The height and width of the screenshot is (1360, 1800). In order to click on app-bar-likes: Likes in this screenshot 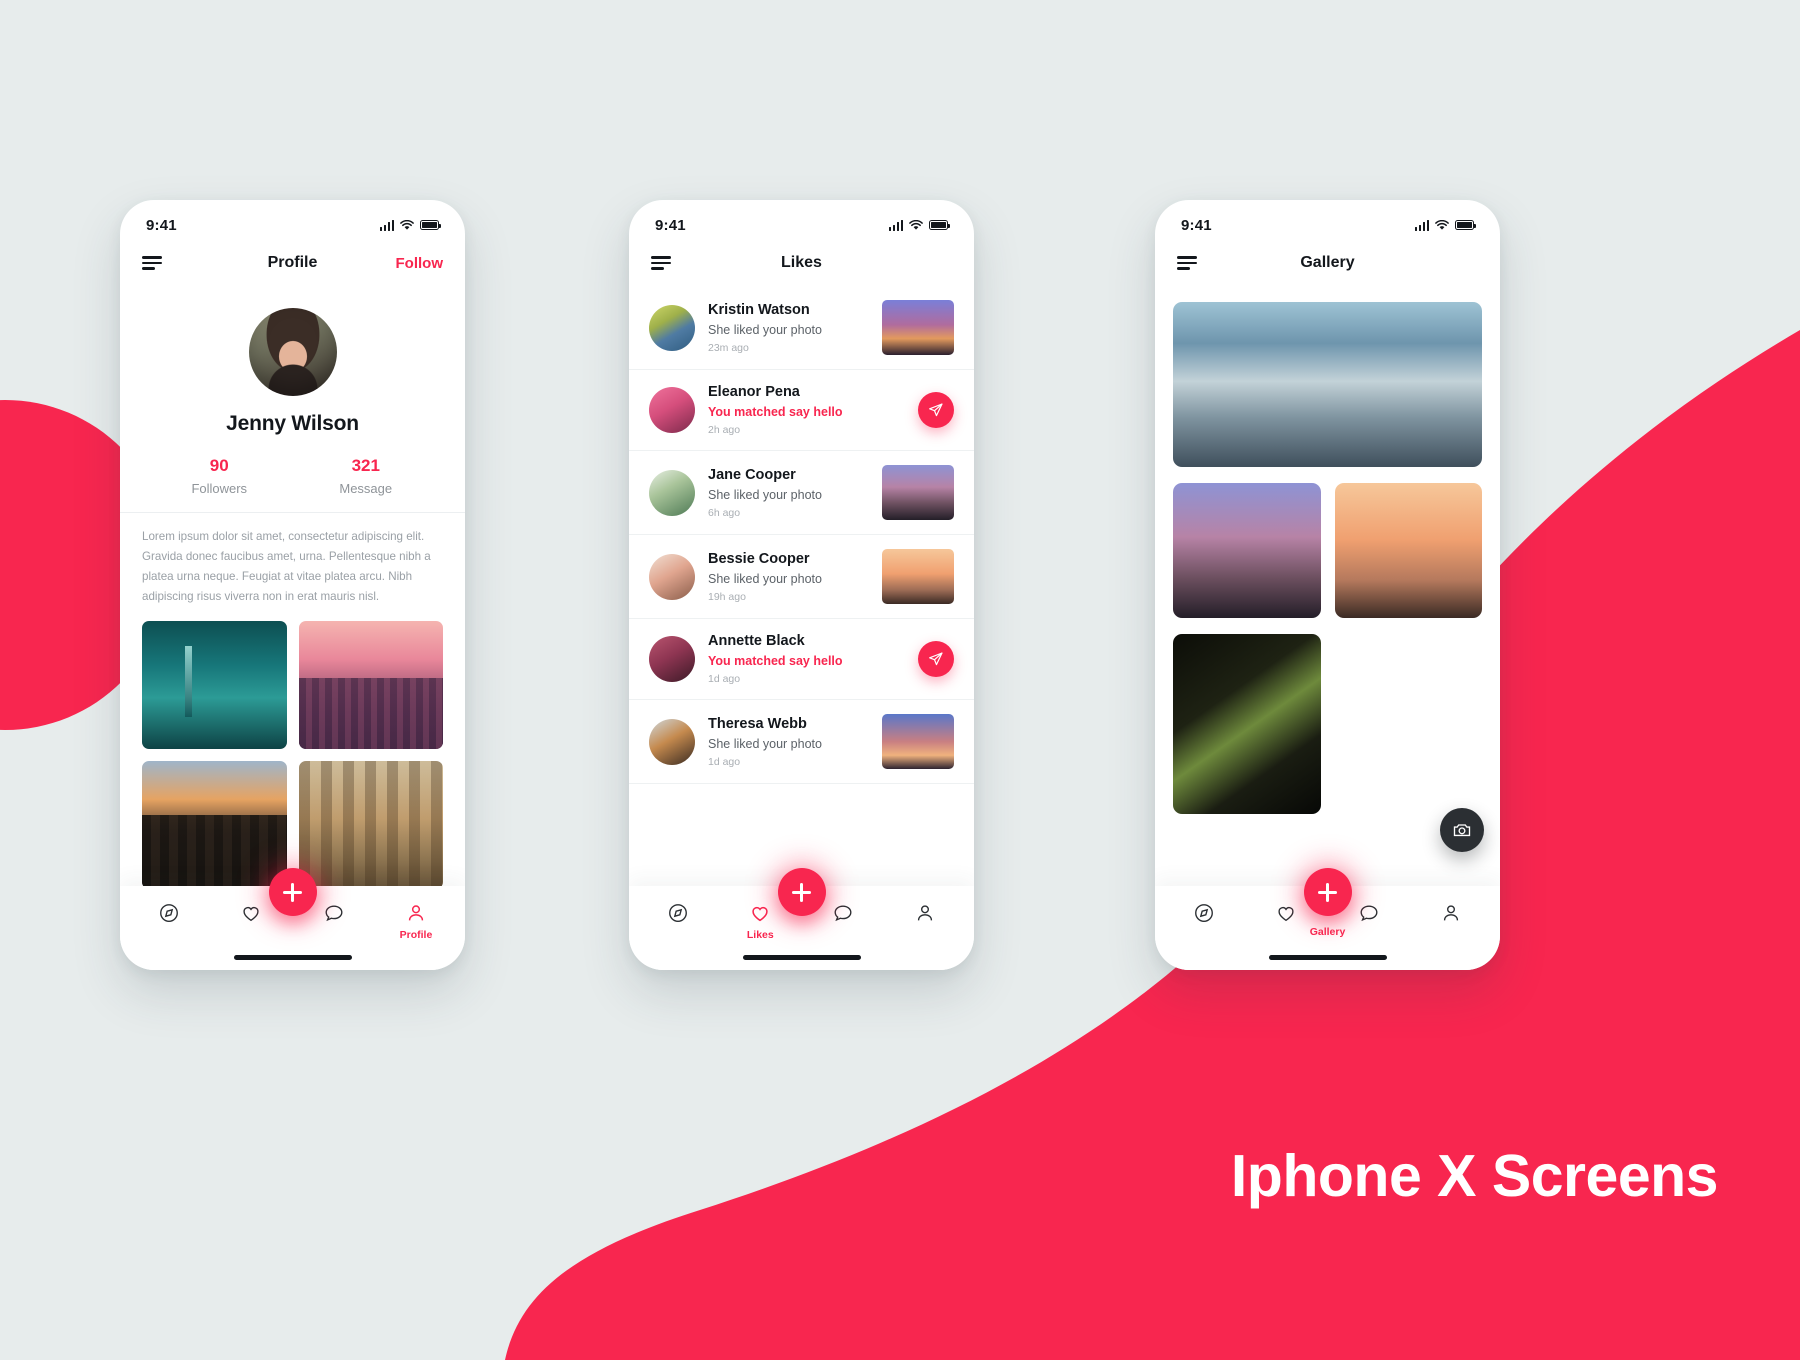, I will do `click(801, 263)`.